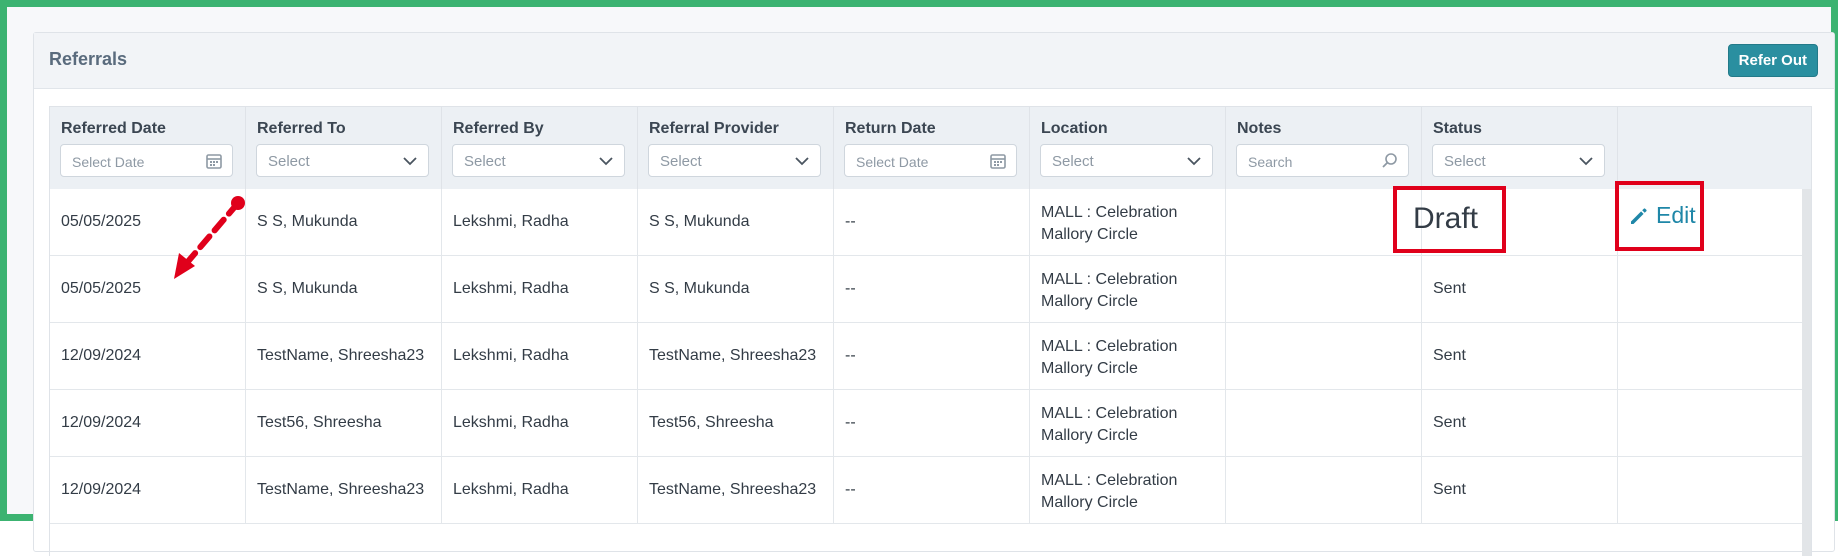 This screenshot has height=556, width=1838. I want to click on panel-title: Referrals, so click(88, 59).